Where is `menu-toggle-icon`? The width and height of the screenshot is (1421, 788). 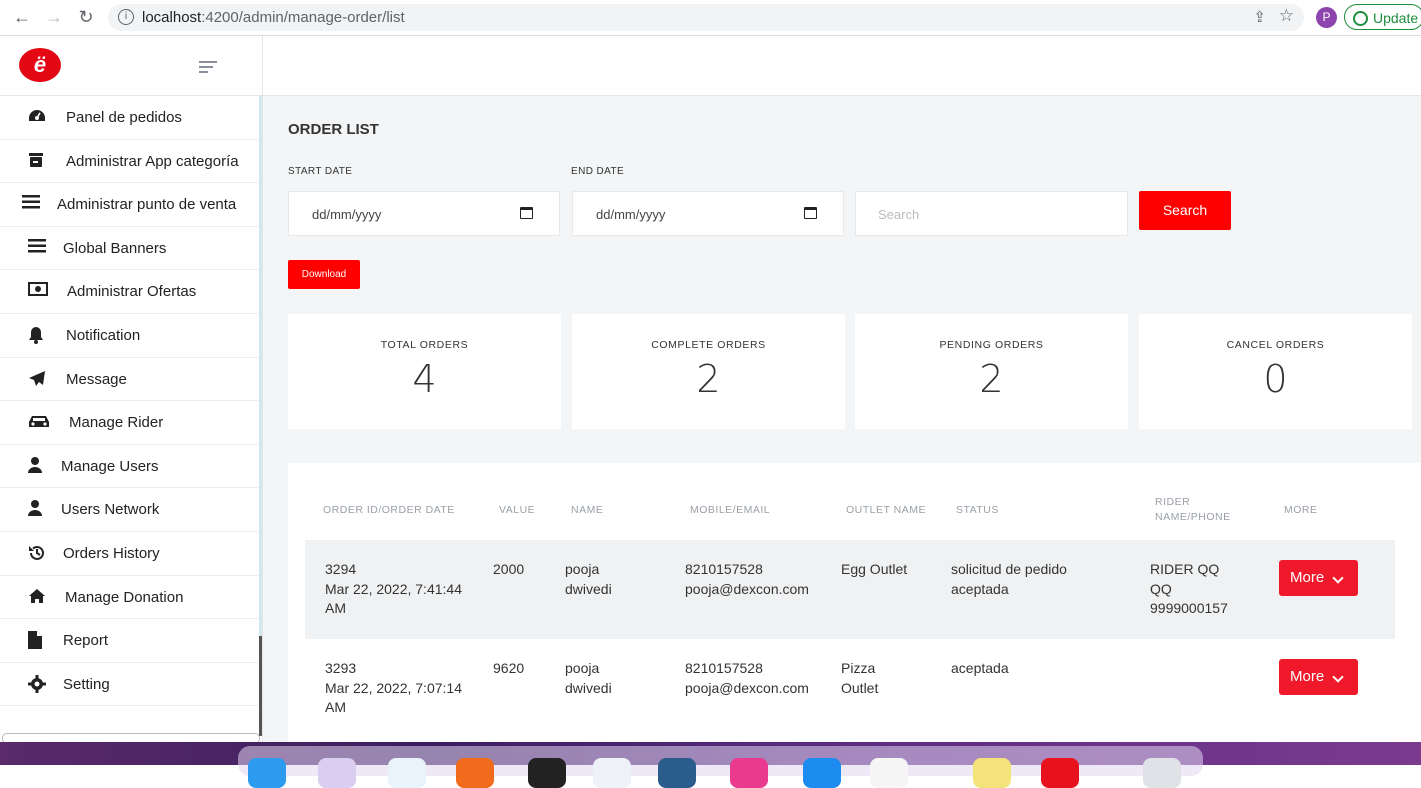
menu-toggle-icon is located at coordinates (208, 68).